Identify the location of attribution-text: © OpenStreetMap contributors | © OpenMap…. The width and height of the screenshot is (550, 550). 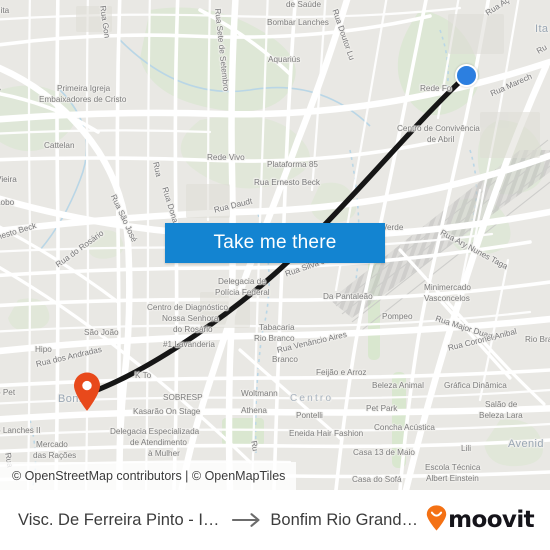
(149, 476).